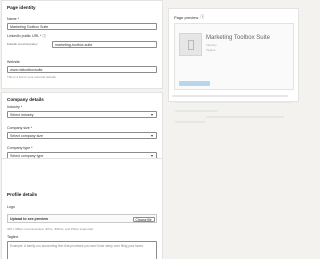  What do you see at coordinates (82, 114) in the screenshot?
I see `industry-select: Select industry ▾` at bounding box center [82, 114].